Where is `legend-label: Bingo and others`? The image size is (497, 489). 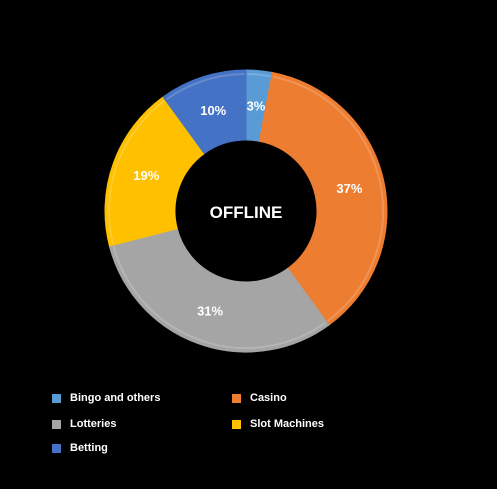
legend-label: Bingo and others is located at coordinates (115, 398).